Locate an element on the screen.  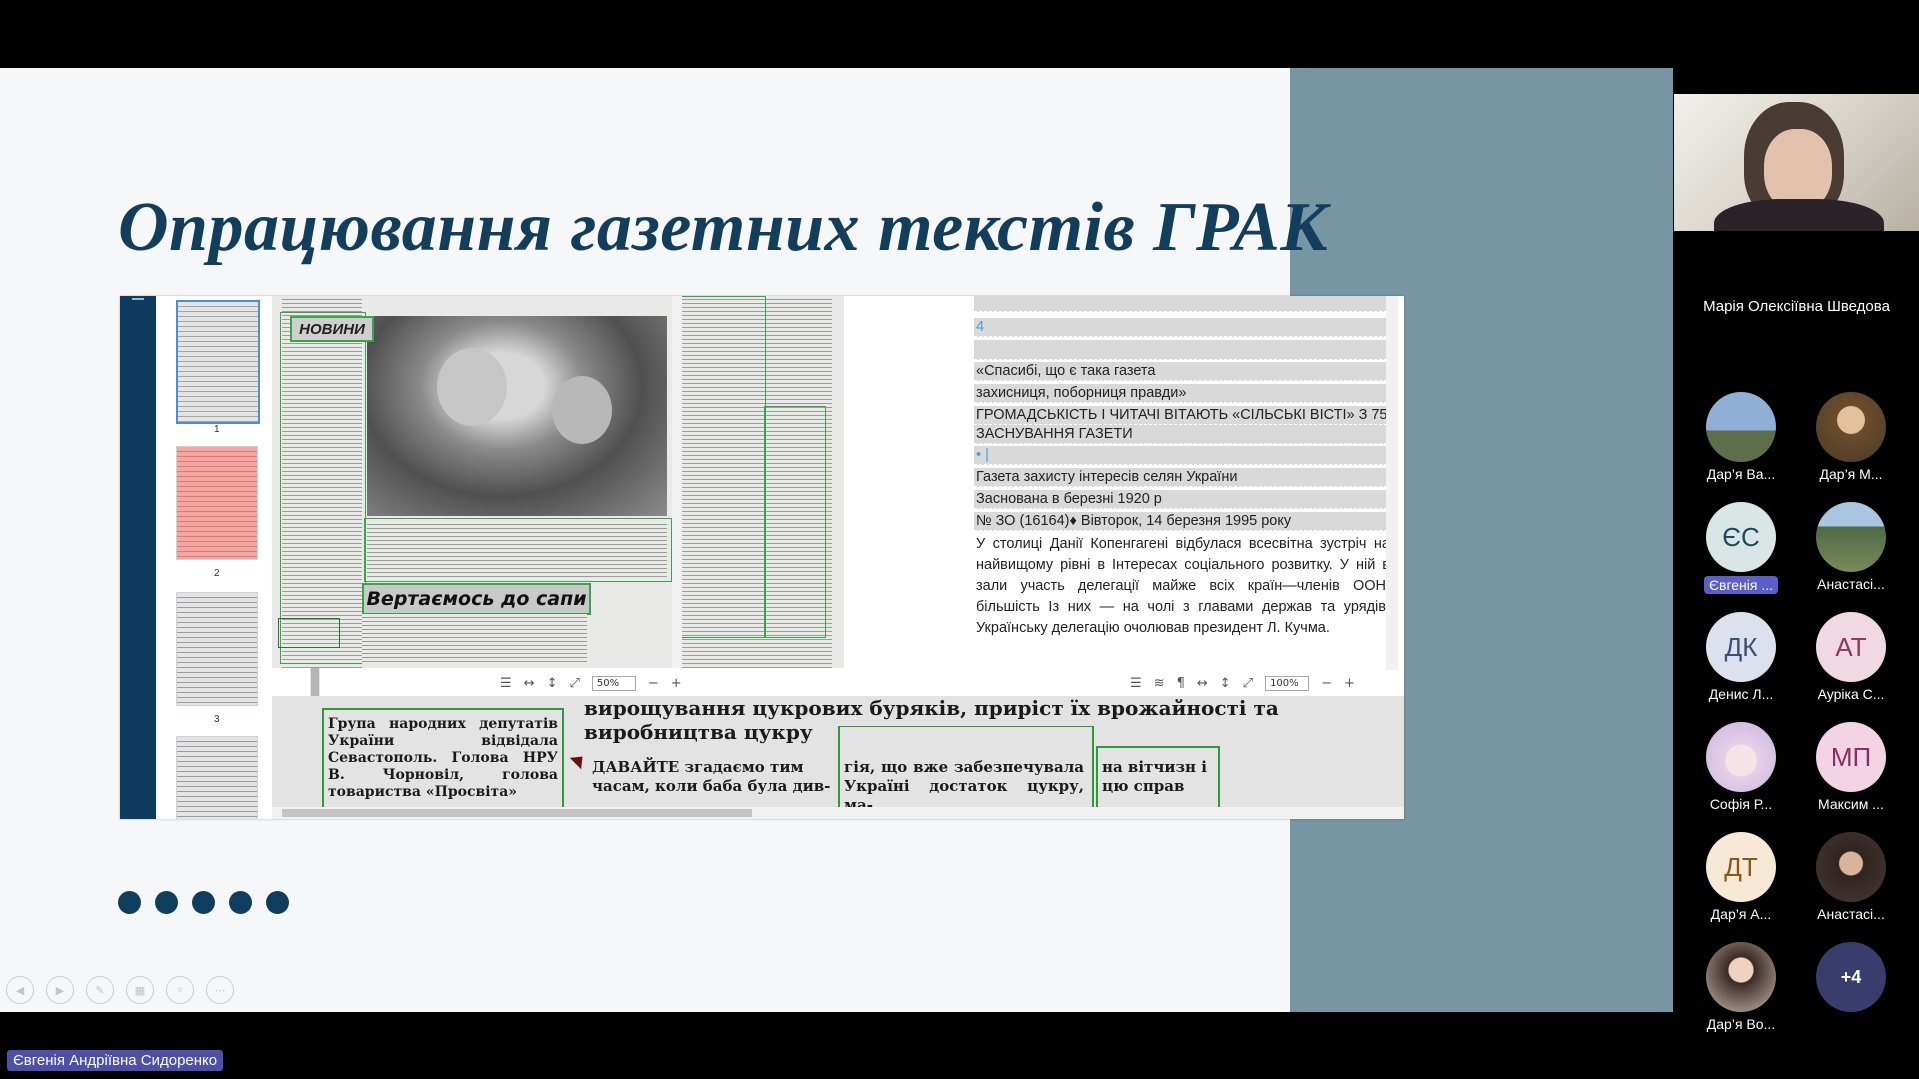
more-participants-count: +4 is located at coordinates (1851, 977).